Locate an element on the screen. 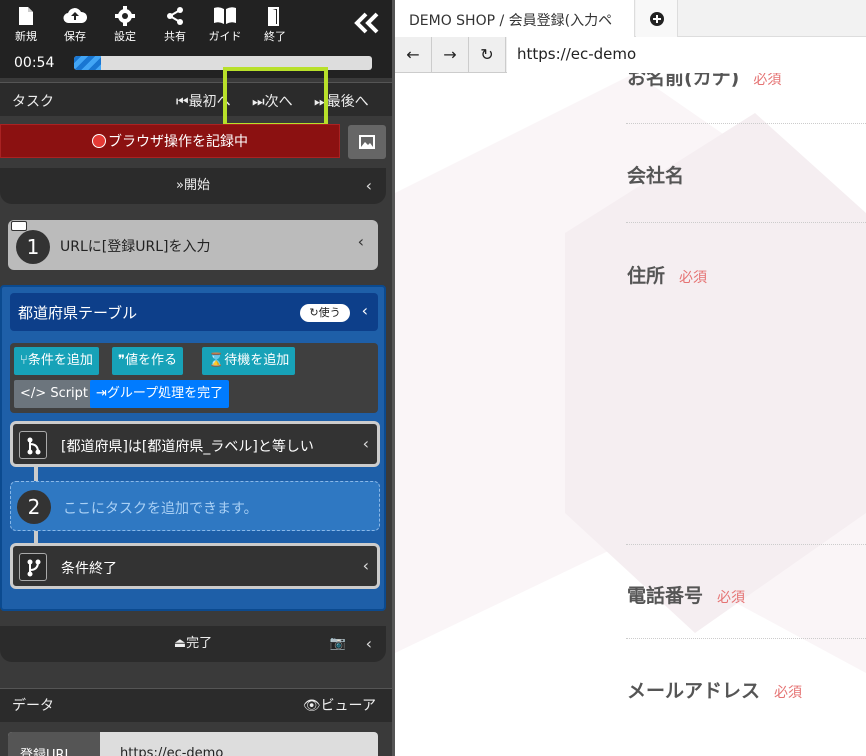  save-button: 保存 is located at coordinates (75, 26).